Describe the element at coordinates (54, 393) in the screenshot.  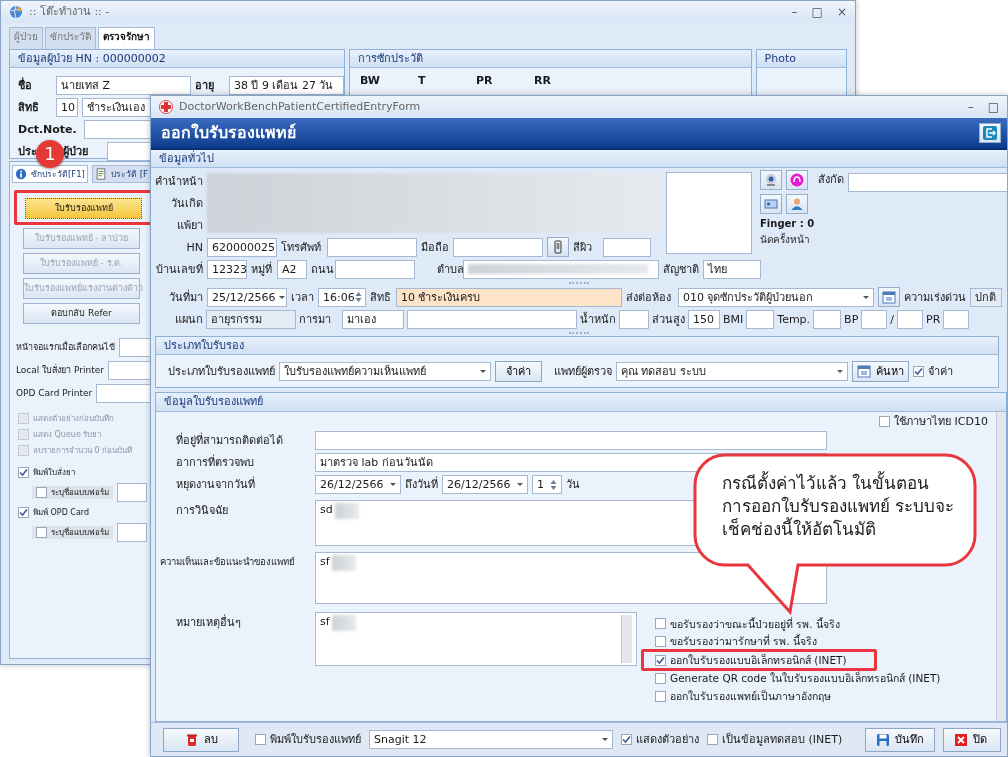
I see `field-label: OPD Card Printer` at that location.